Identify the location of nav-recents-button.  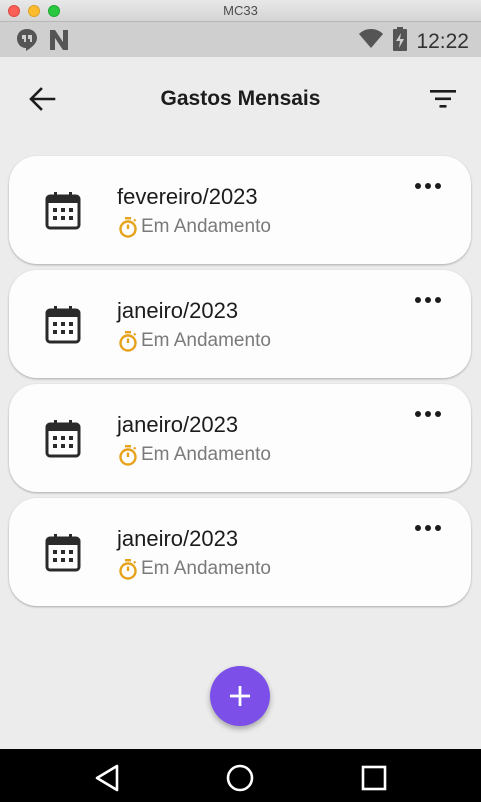
(374, 778).